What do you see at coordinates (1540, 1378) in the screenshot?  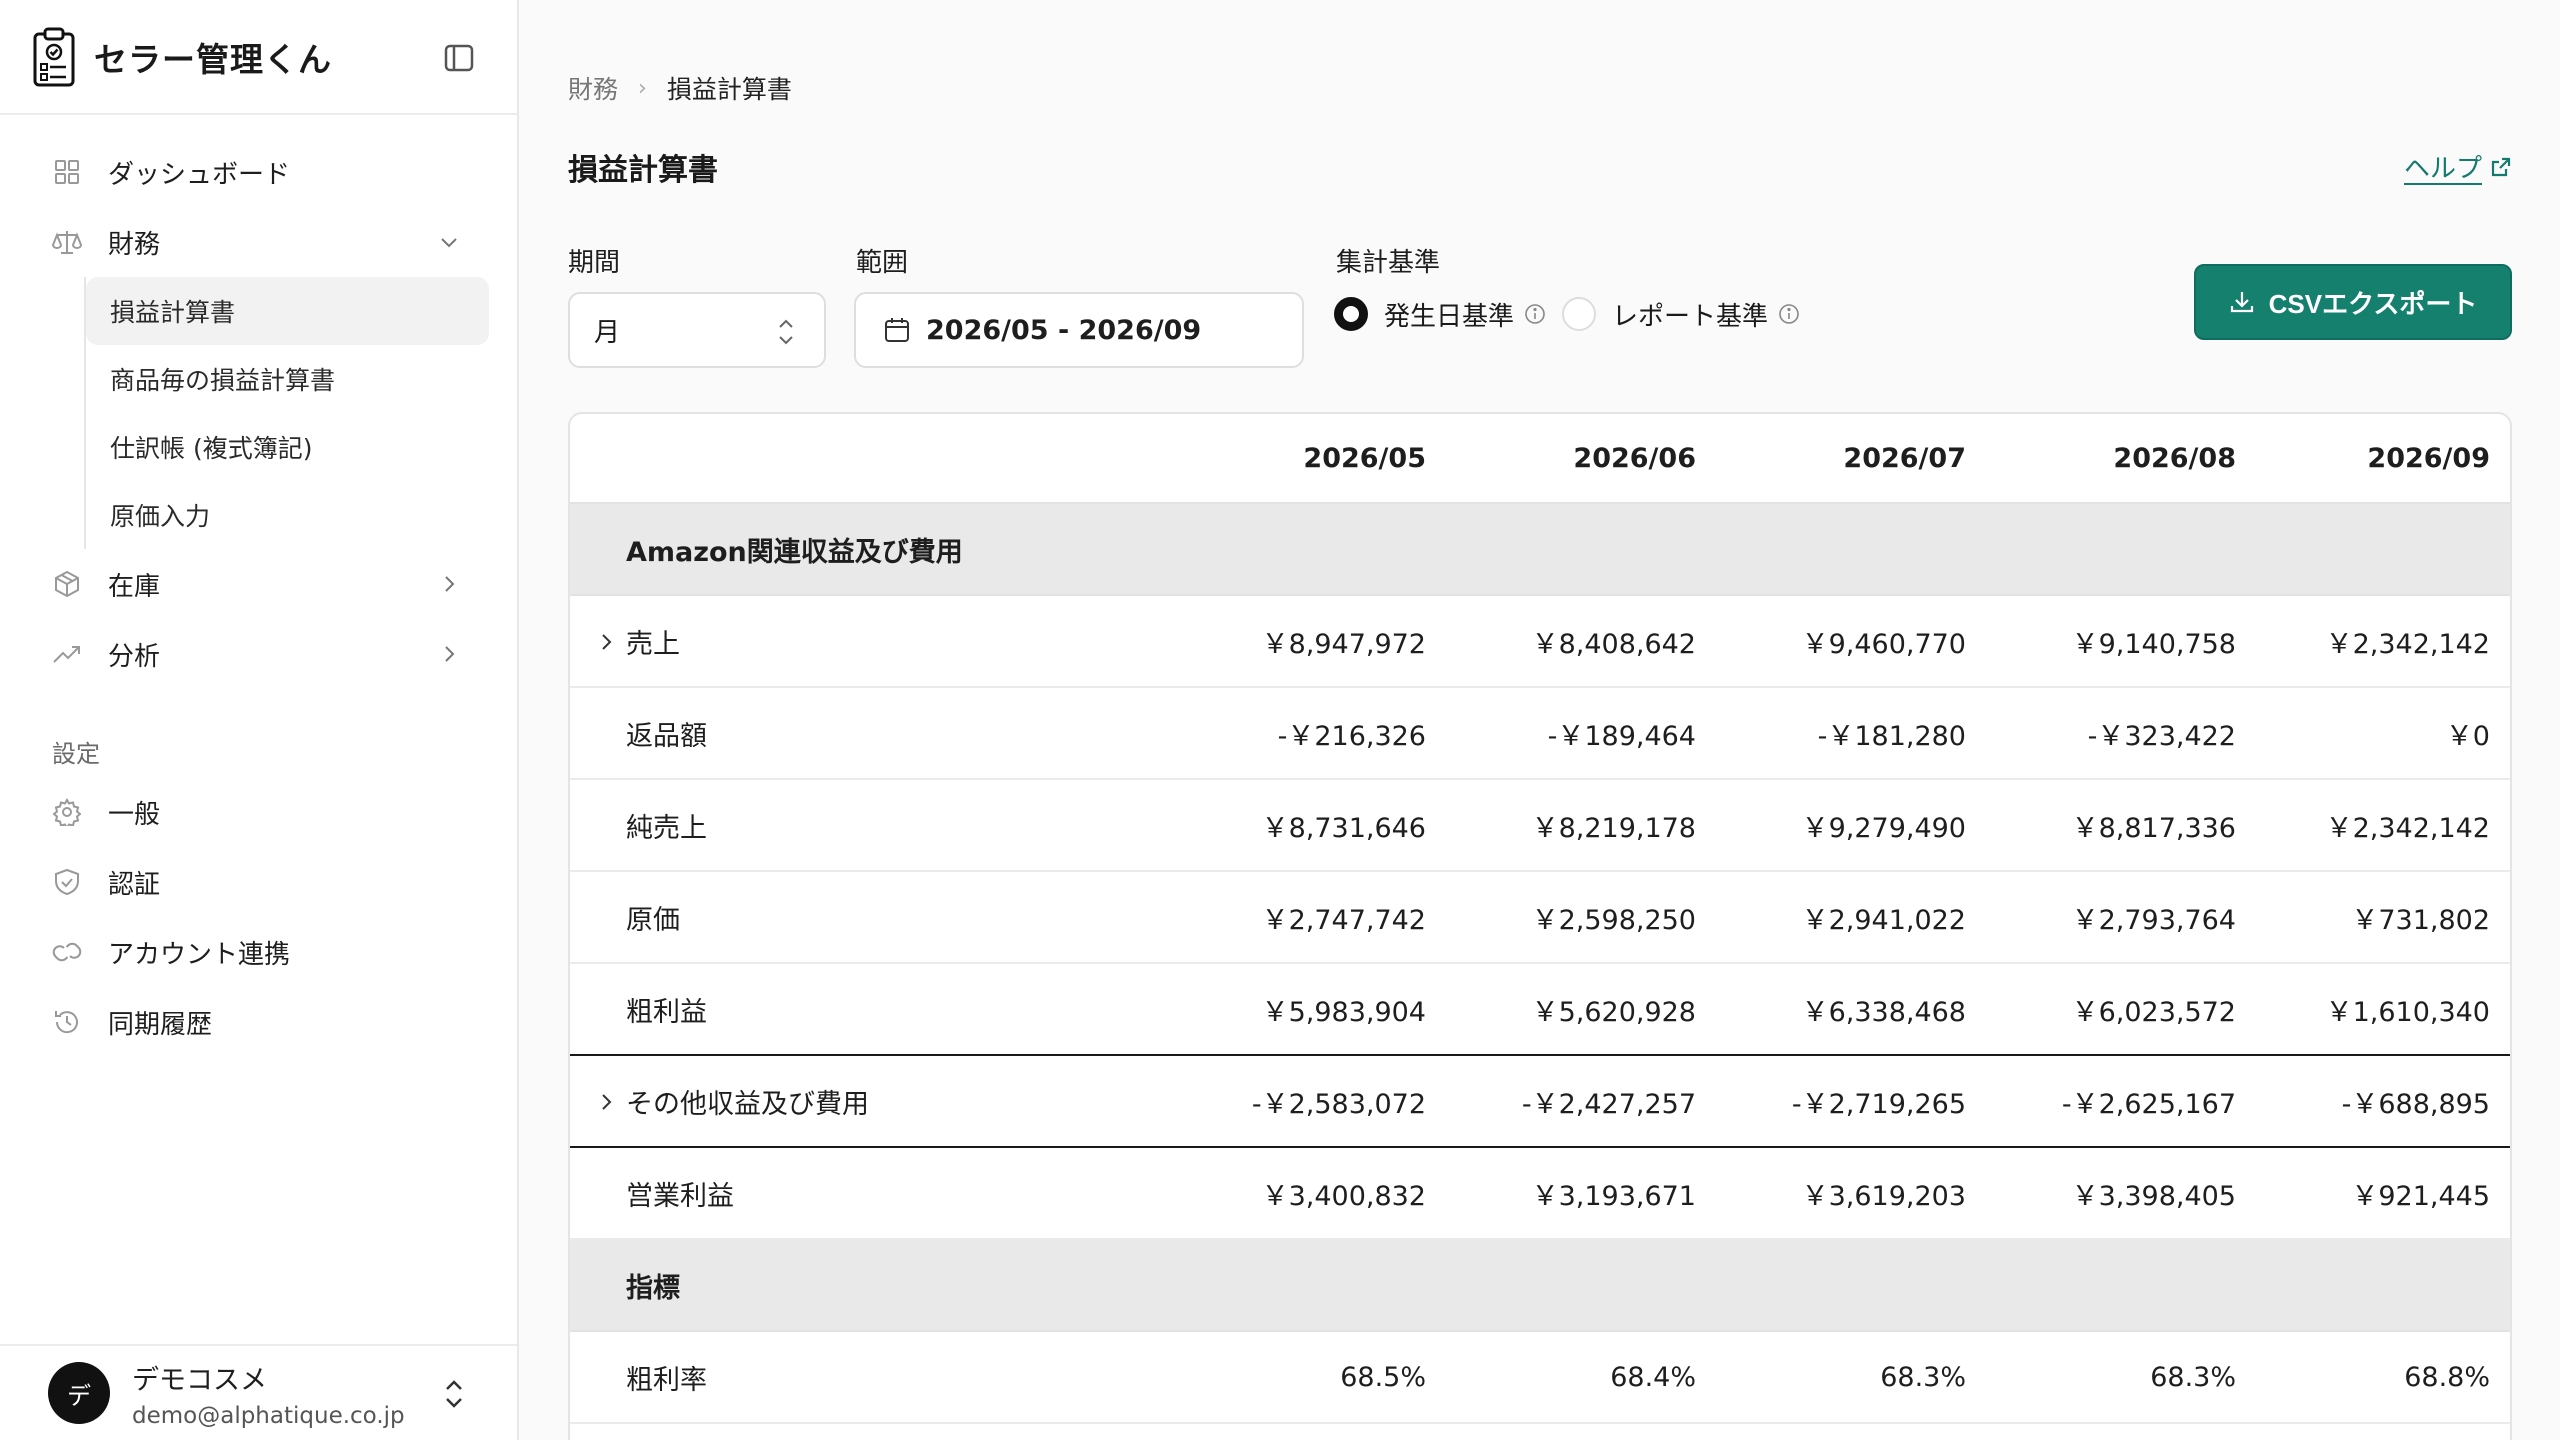 I see `table-row: 粗利率 68.5% 68.4% 68.3% 68.3% 68.8%` at bounding box center [1540, 1378].